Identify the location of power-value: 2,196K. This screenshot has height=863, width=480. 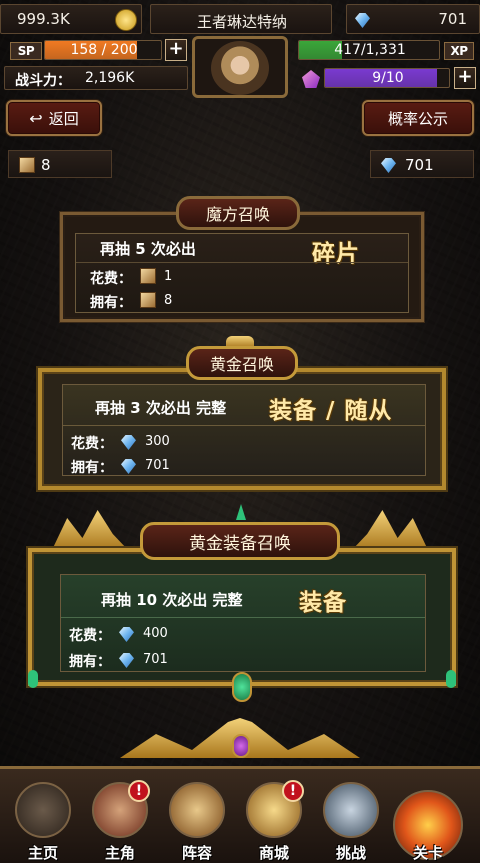
(110, 78).